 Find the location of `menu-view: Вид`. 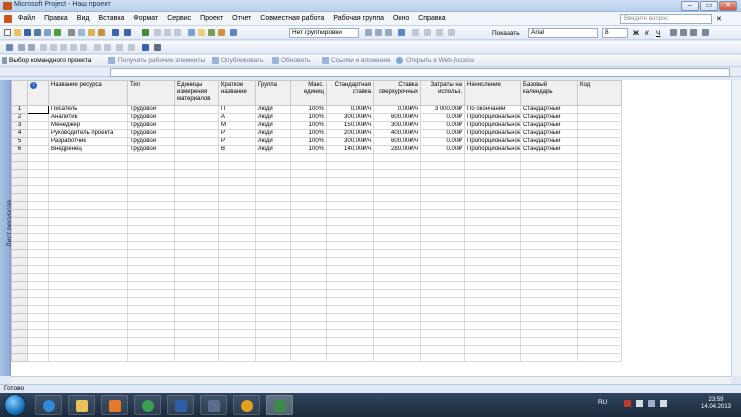

menu-view: Вид is located at coordinates (83, 19).